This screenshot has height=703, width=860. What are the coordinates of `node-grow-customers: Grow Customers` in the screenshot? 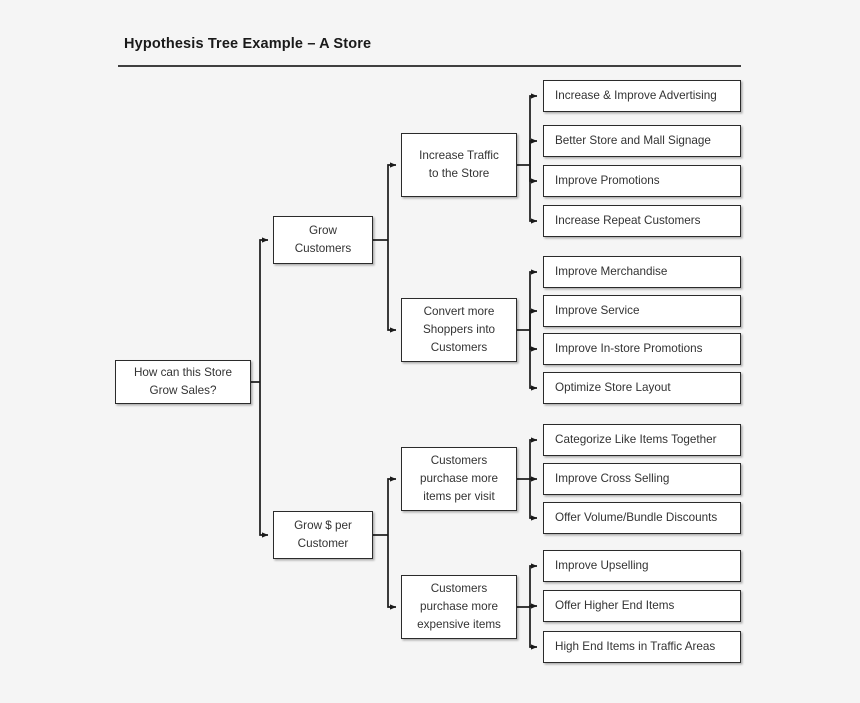 It's located at (323, 240).